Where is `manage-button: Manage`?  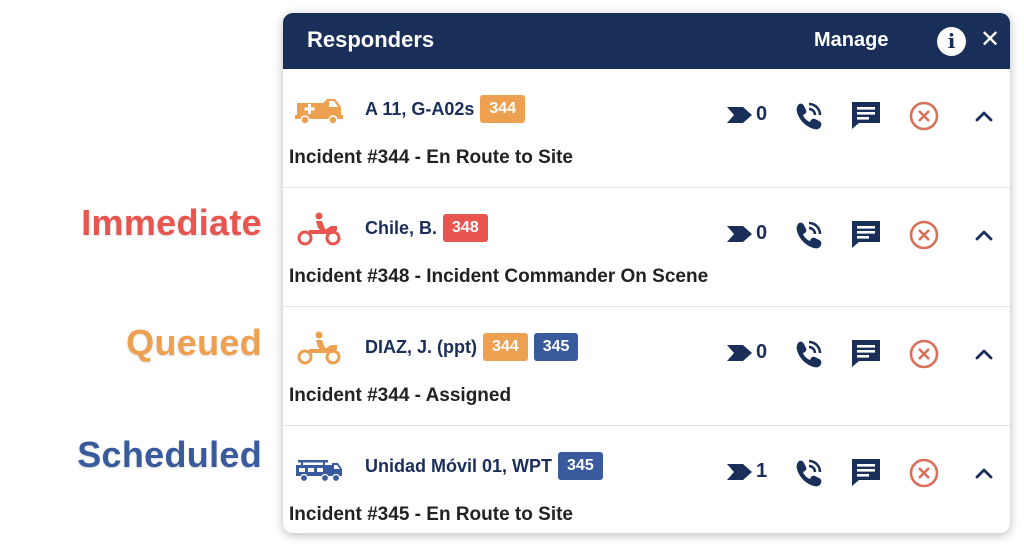 manage-button: Manage is located at coordinates (851, 40).